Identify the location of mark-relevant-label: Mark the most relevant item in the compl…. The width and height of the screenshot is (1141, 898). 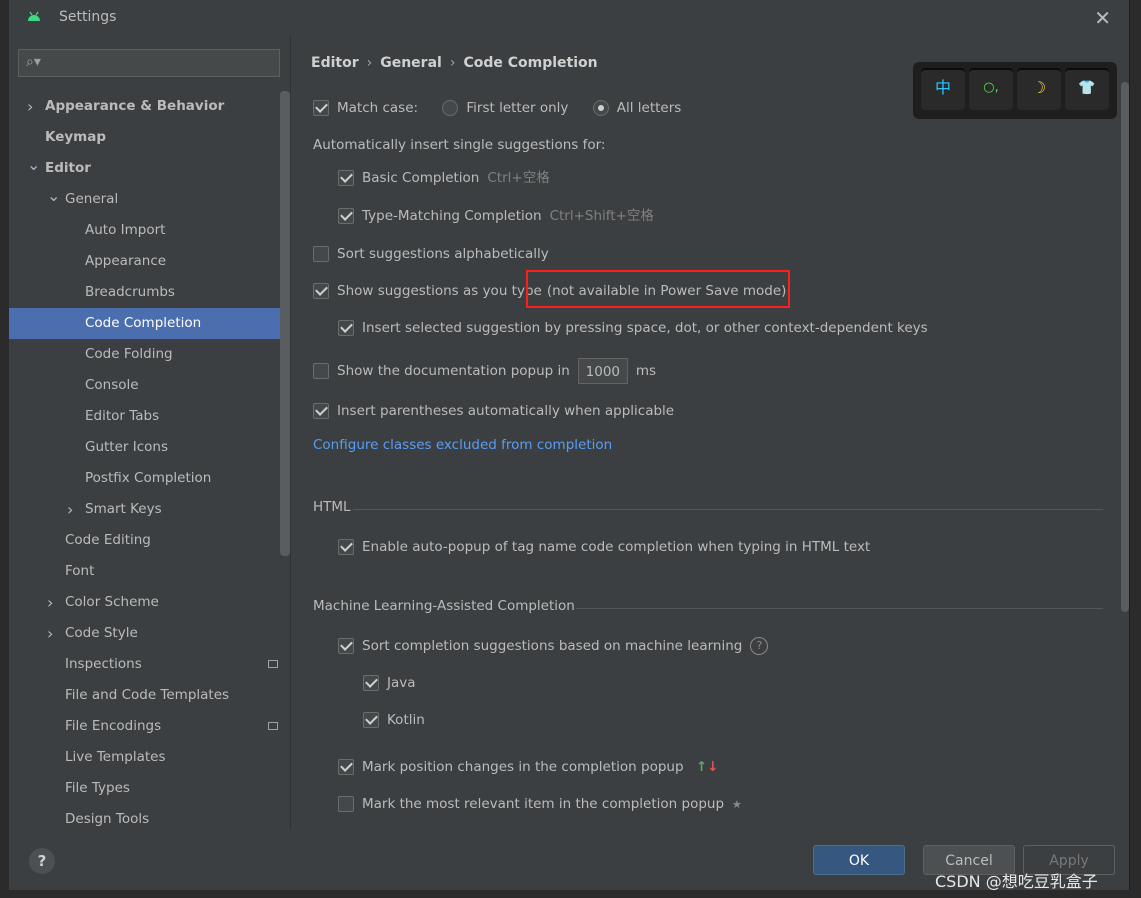
(543, 804).